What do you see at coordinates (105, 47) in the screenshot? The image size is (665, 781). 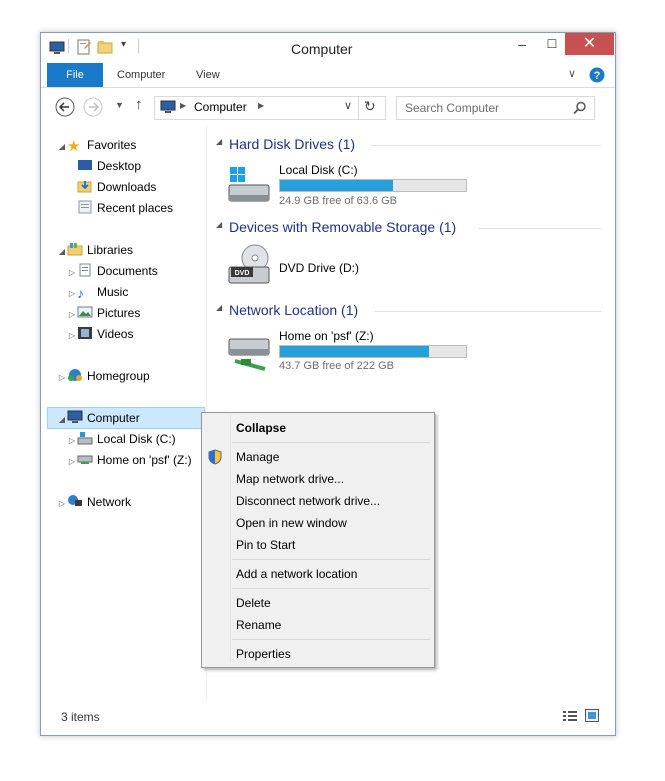 I see `new-folder-icon` at bounding box center [105, 47].